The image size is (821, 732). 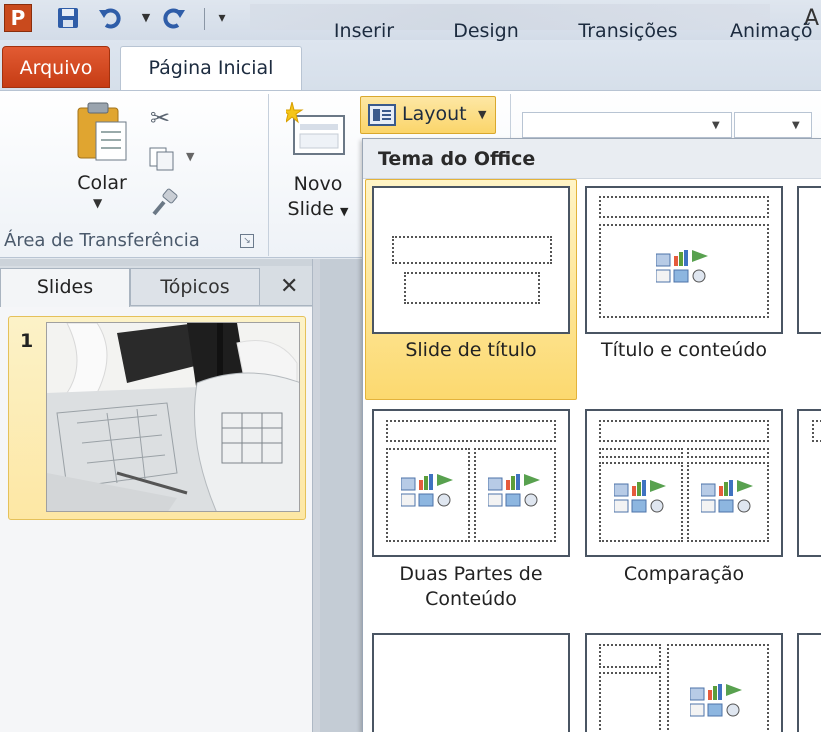 What do you see at coordinates (289, 286) in the screenshot?
I see `close-icon: ✕` at bounding box center [289, 286].